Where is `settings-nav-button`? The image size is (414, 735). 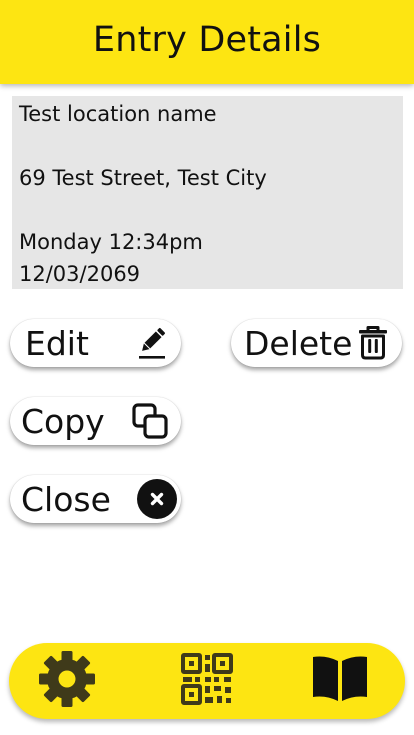
settings-nav-button is located at coordinates (67, 681).